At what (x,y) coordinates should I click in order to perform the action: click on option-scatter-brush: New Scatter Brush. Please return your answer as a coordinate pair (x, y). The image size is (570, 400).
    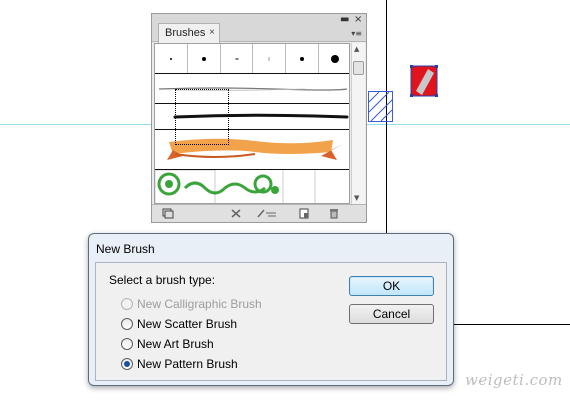
    Looking at the image, I should click on (179, 324).